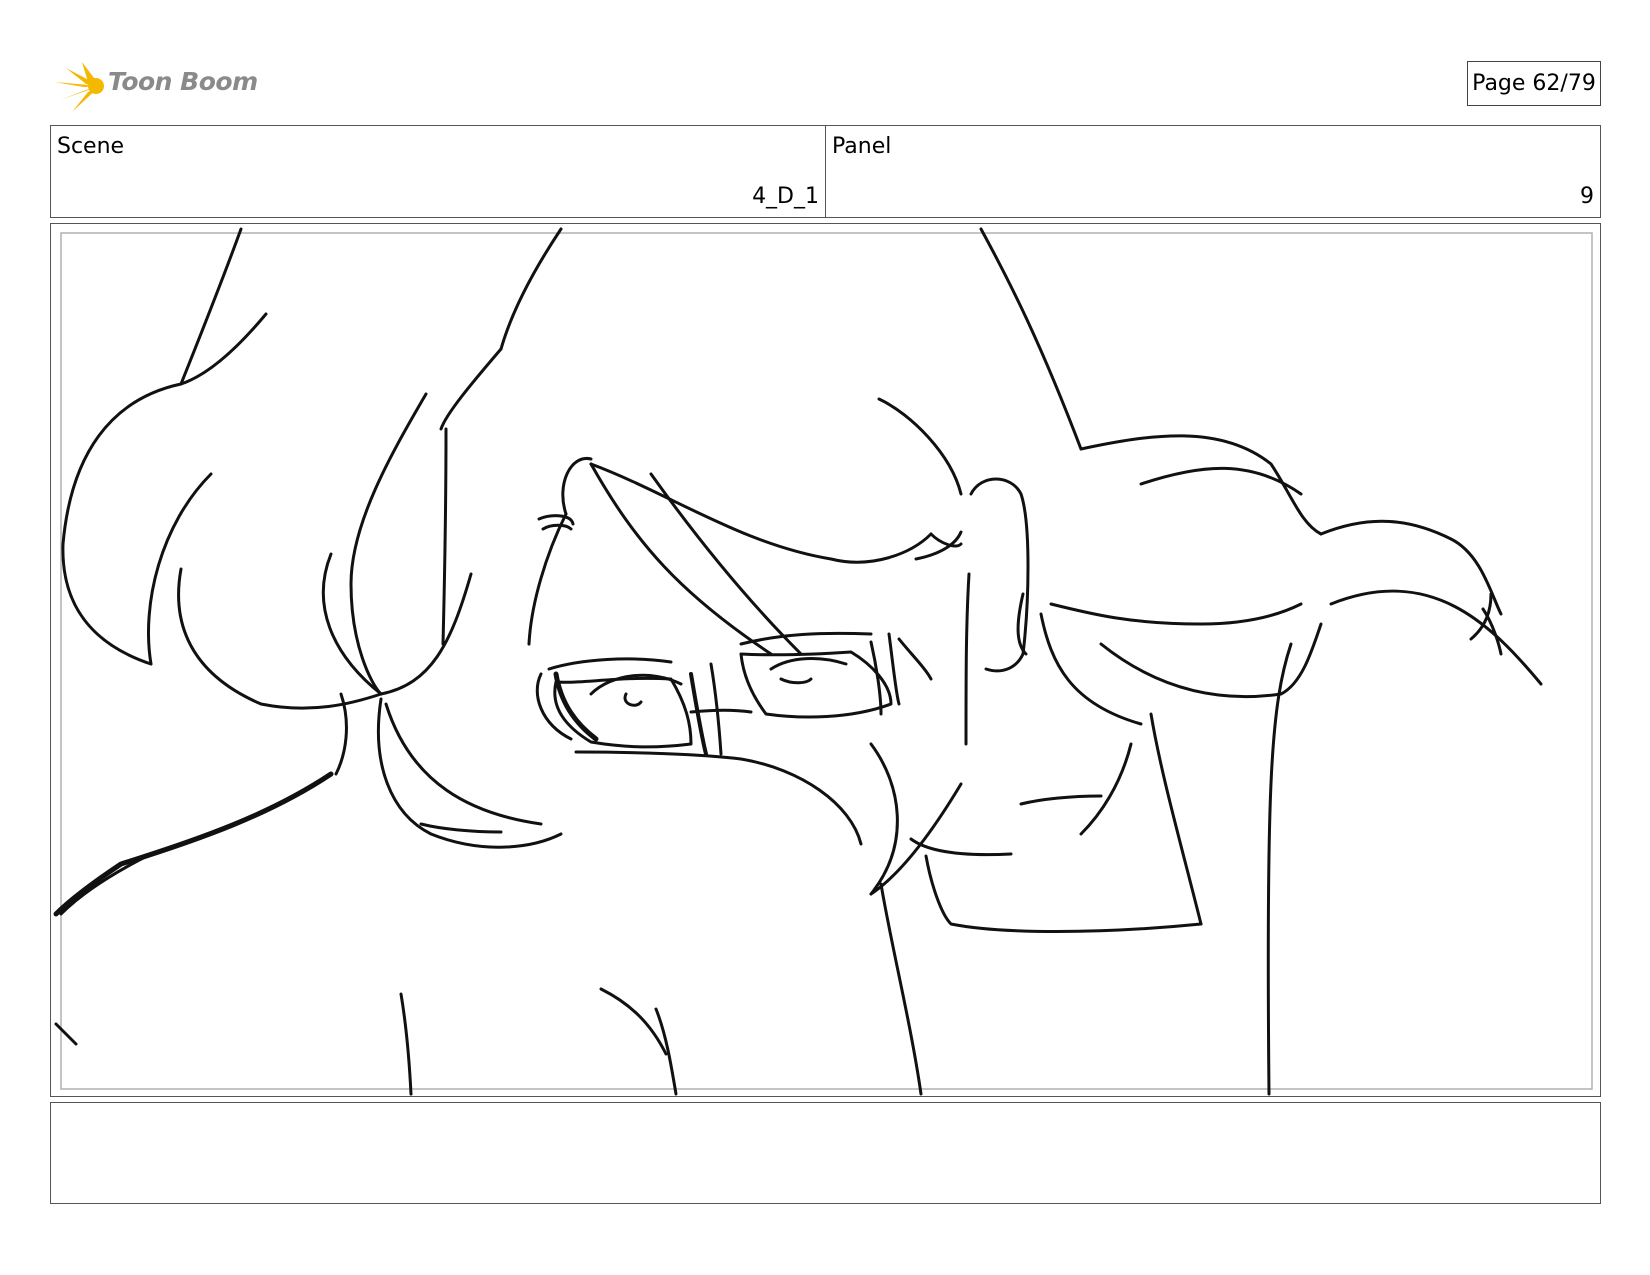  I want to click on scene-panel-info: Scene 4_D_1 Panel 9, so click(825, 171).